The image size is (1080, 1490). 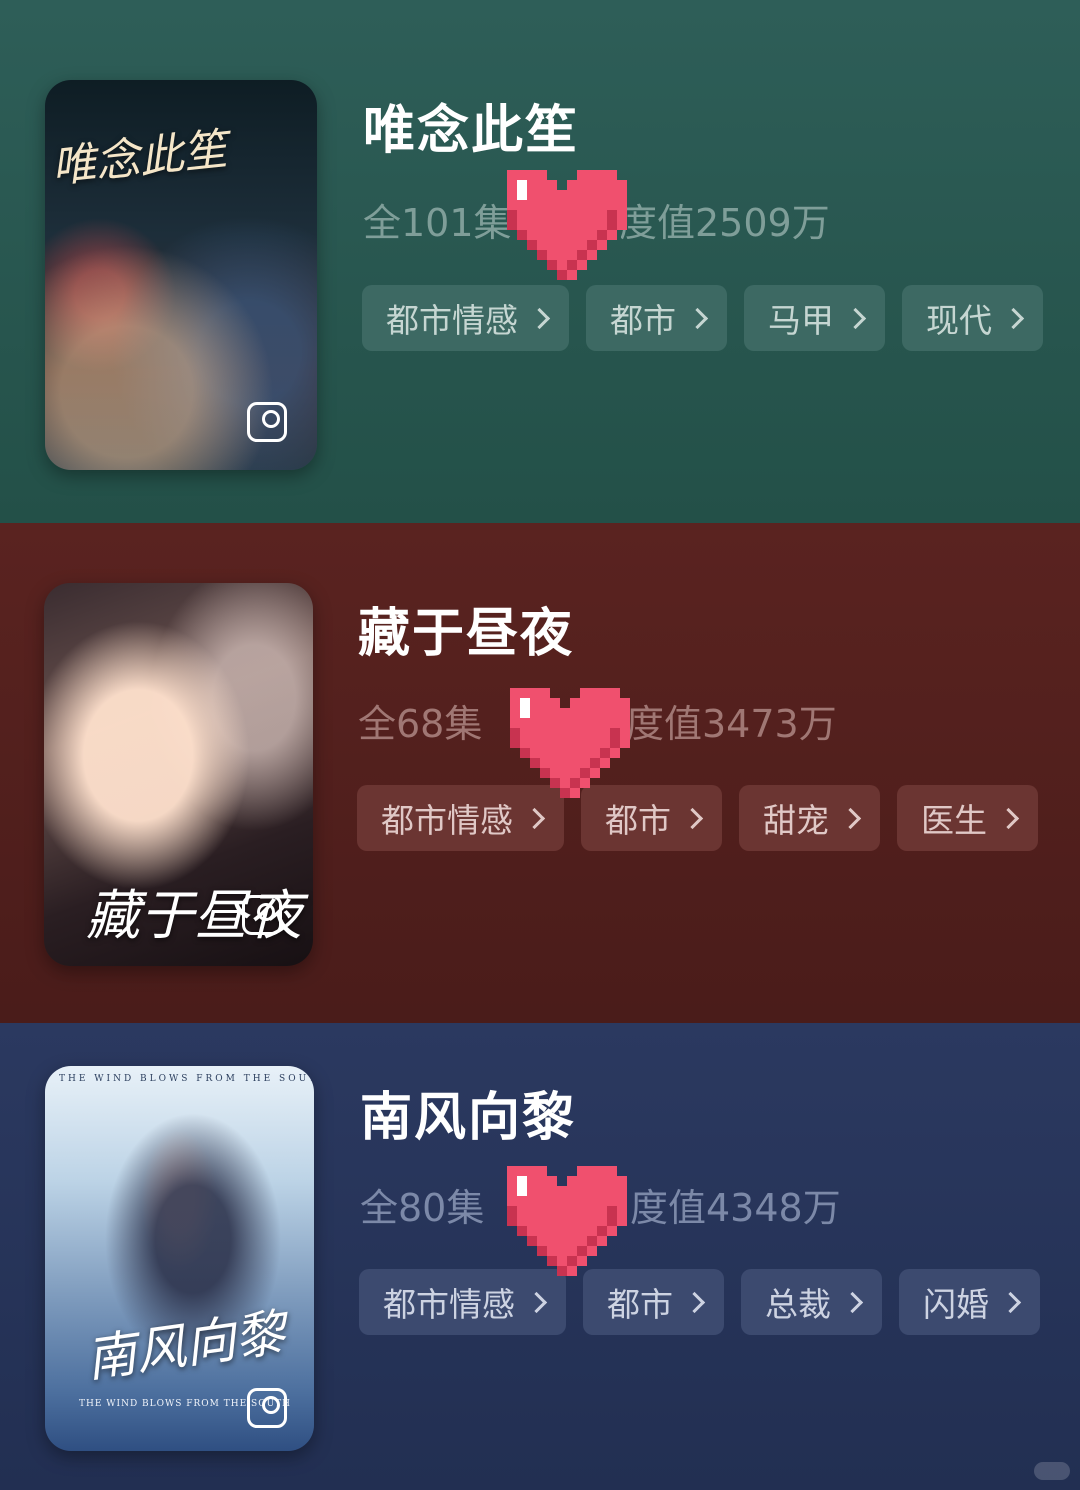 What do you see at coordinates (811, 1302) in the screenshot?
I see `tag-button: 总裁` at bounding box center [811, 1302].